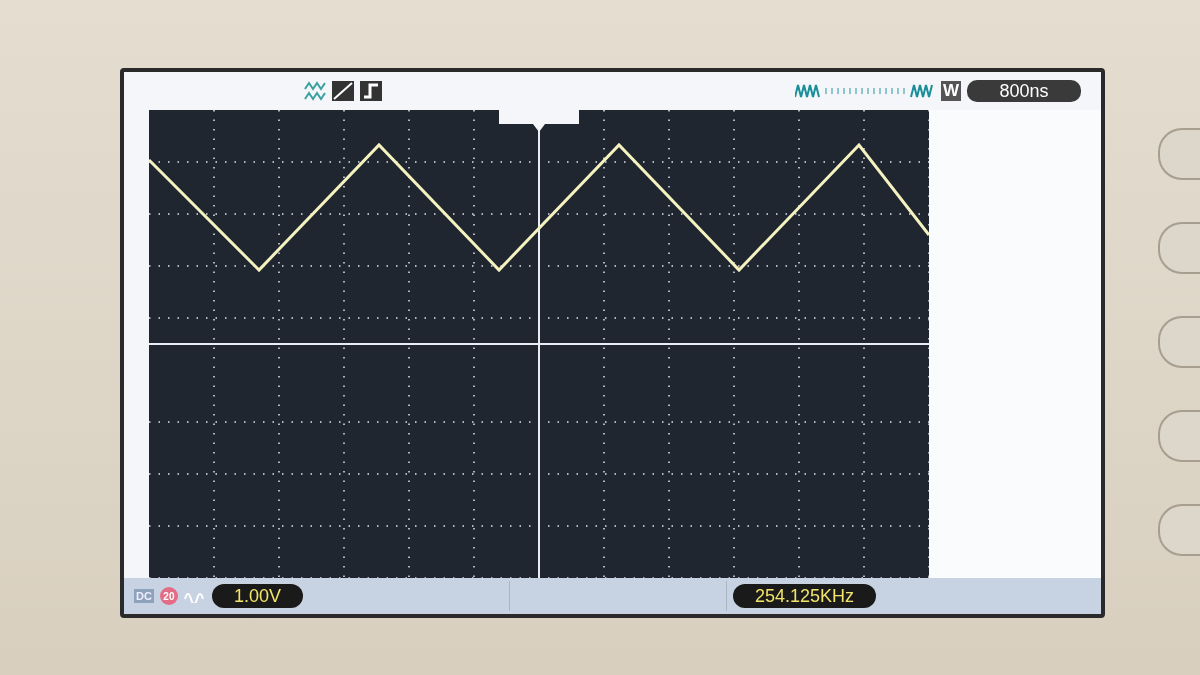 This screenshot has height=675, width=1200. I want to click on window-mark: W, so click(950, 91).